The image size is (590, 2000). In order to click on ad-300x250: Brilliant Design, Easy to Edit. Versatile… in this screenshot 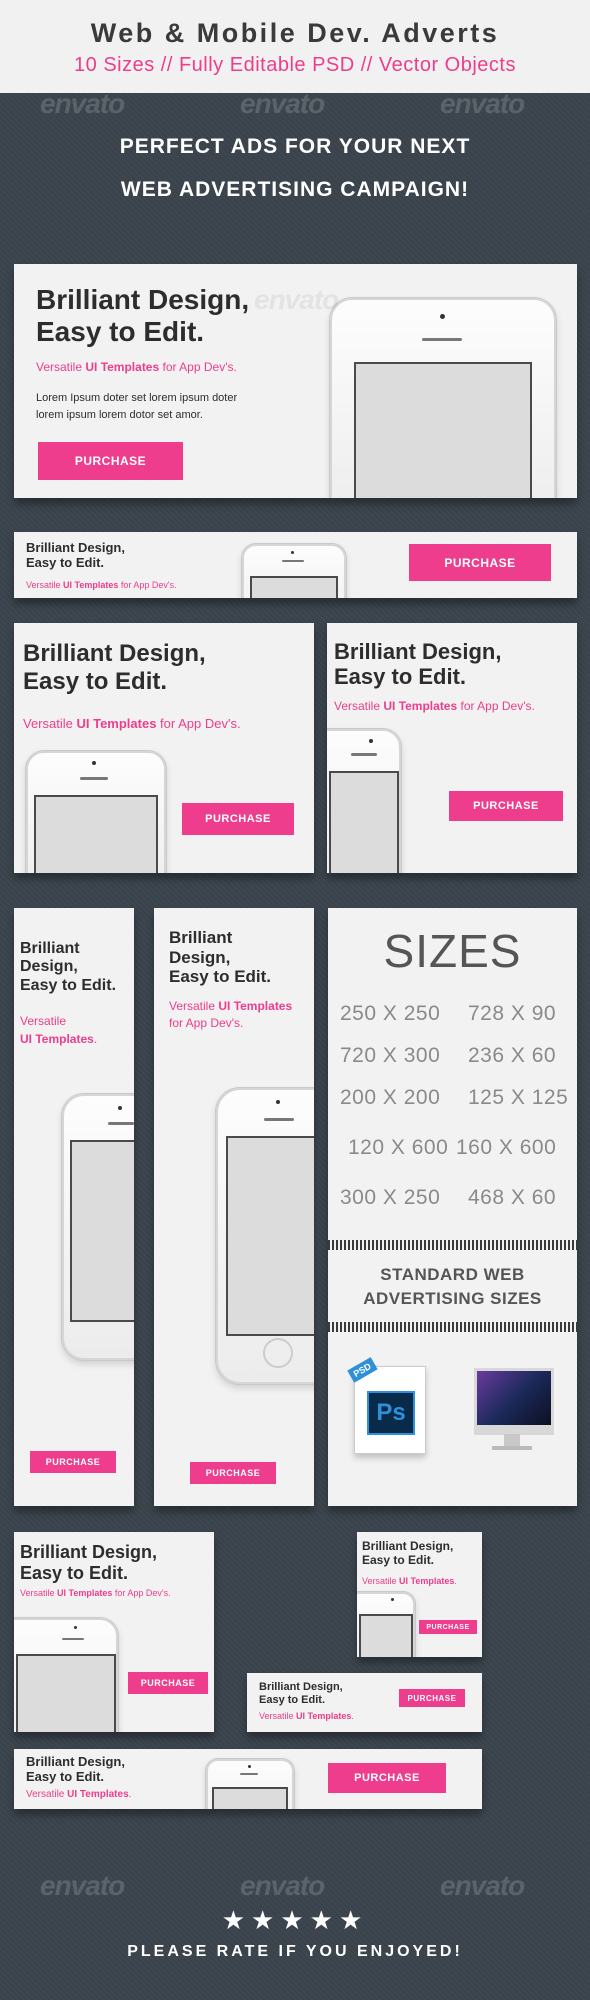, I will do `click(164, 748)`.